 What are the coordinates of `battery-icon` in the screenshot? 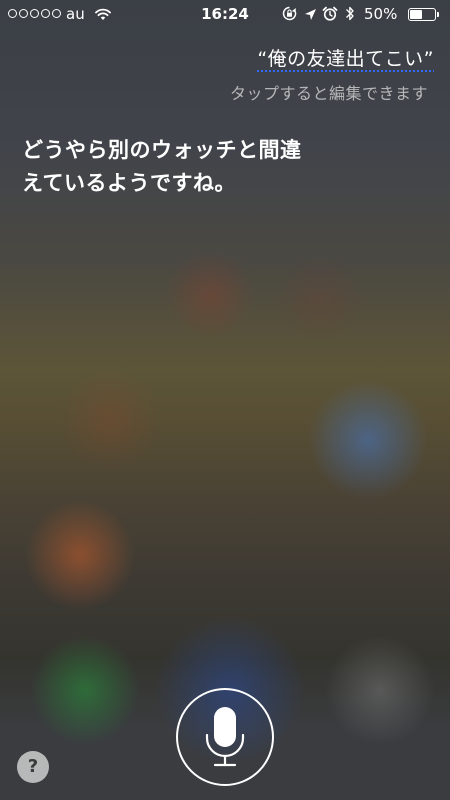 It's located at (422, 14).